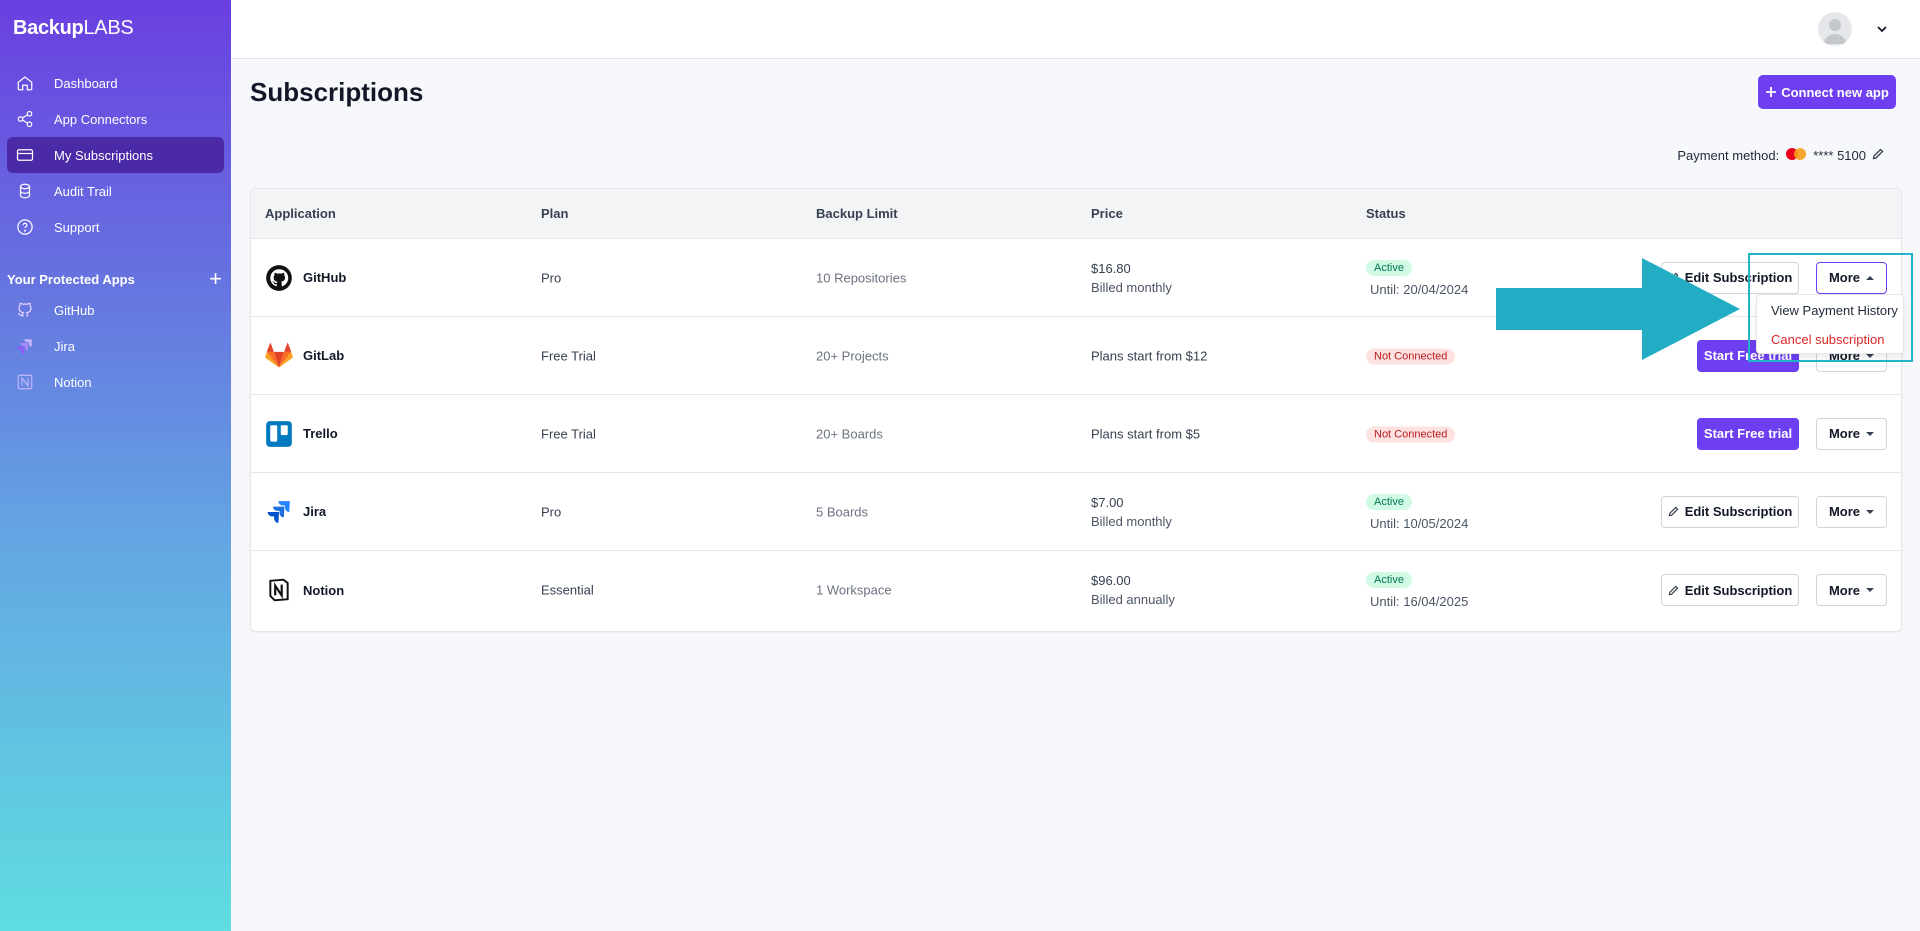 The width and height of the screenshot is (1920, 931). What do you see at coordinates (324, 355) in the screenshot?
I see `app-name: GitLab` at bounding box center [324, 355].